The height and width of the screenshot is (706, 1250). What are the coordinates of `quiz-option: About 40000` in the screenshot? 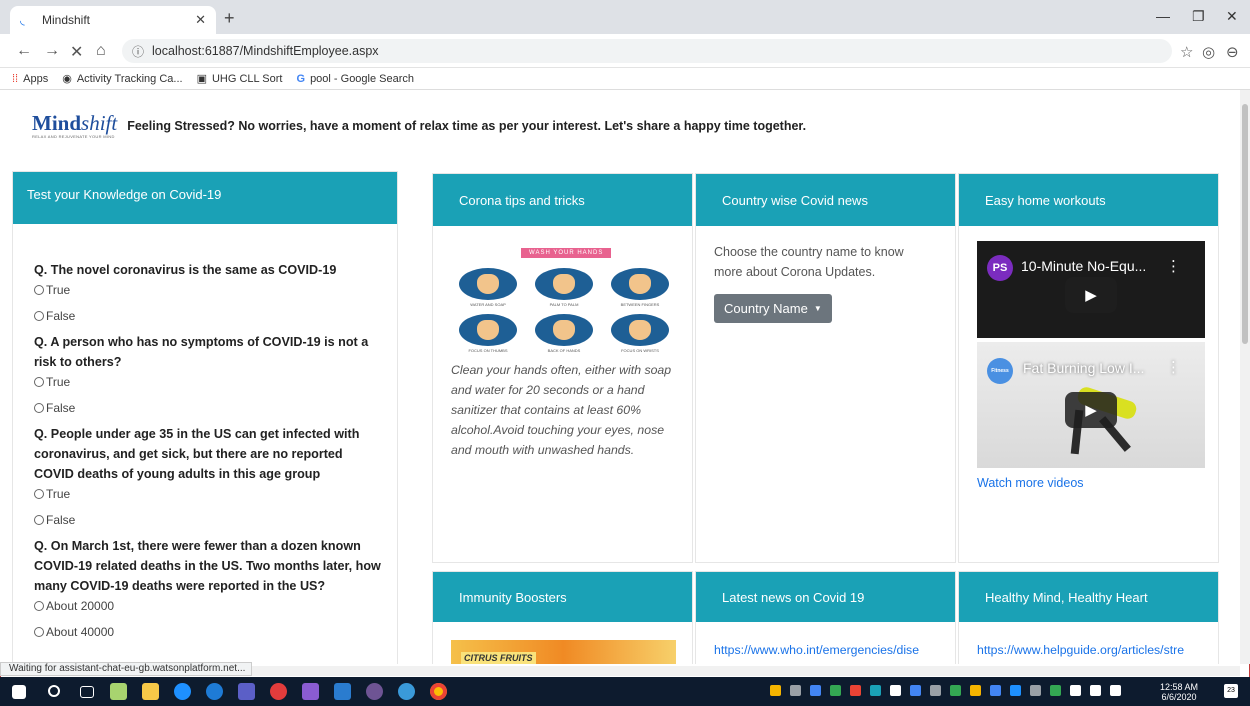 It's located at (208, 632).